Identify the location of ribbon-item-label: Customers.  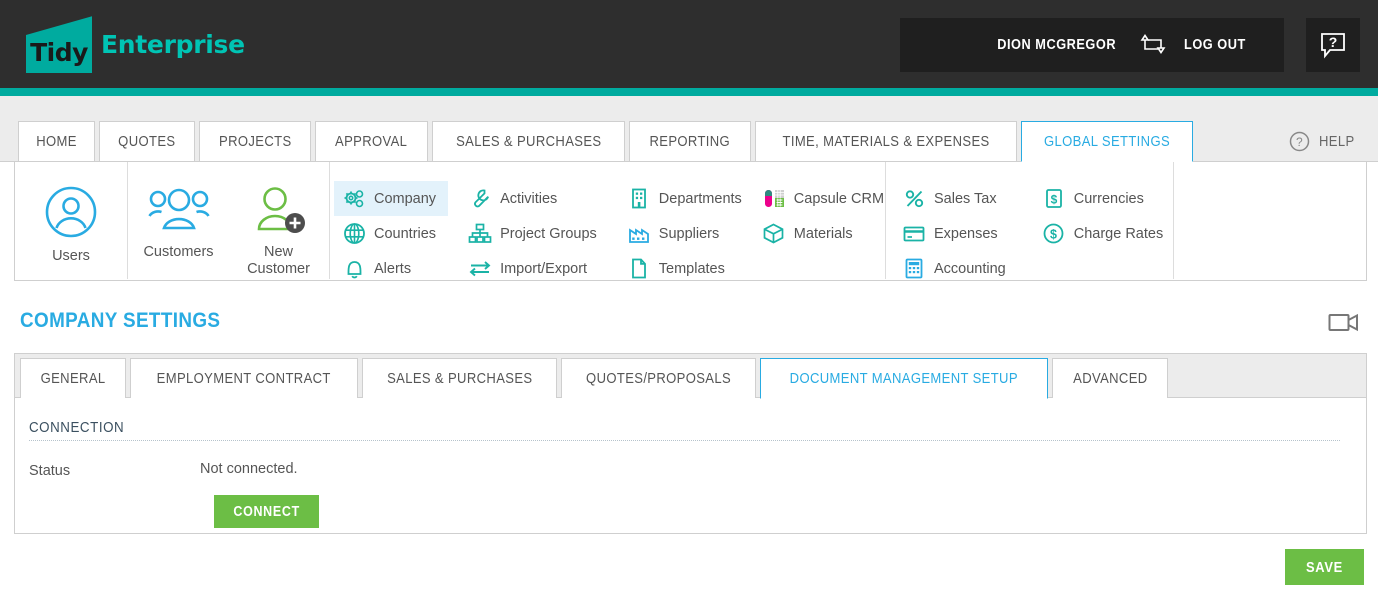
(178, 252).